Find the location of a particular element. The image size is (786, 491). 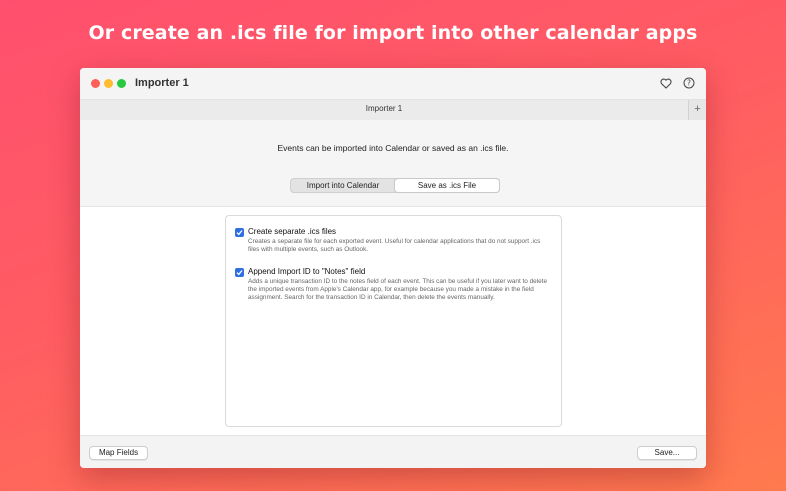

tab-bar: Importer 1 + is located at coordinates (393, 110).